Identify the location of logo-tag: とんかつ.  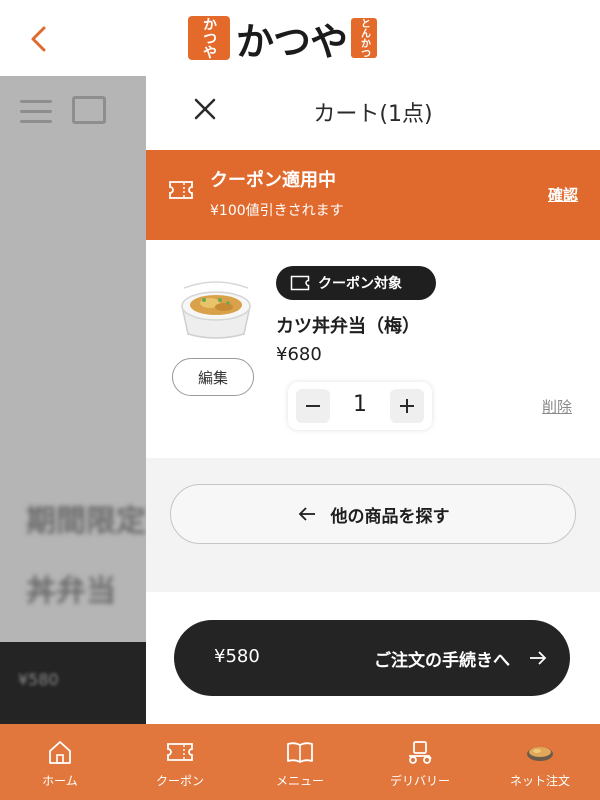
(364, 38).